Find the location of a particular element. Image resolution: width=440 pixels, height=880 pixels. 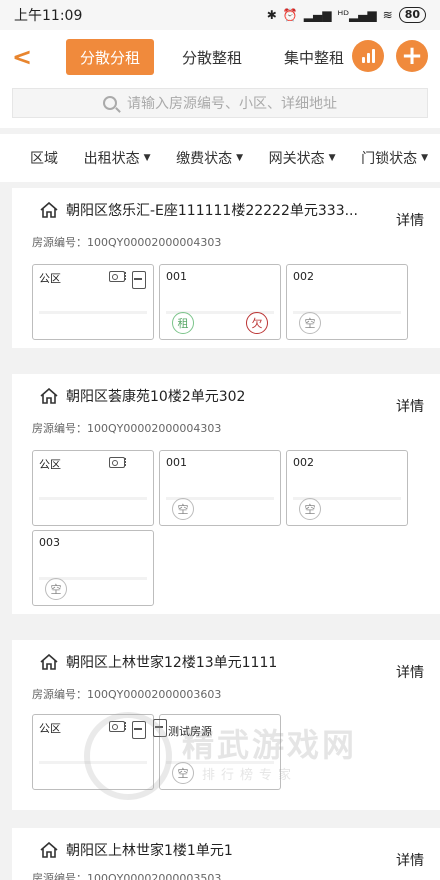

filter-label: 区域 is located at coordinates (44, 159).